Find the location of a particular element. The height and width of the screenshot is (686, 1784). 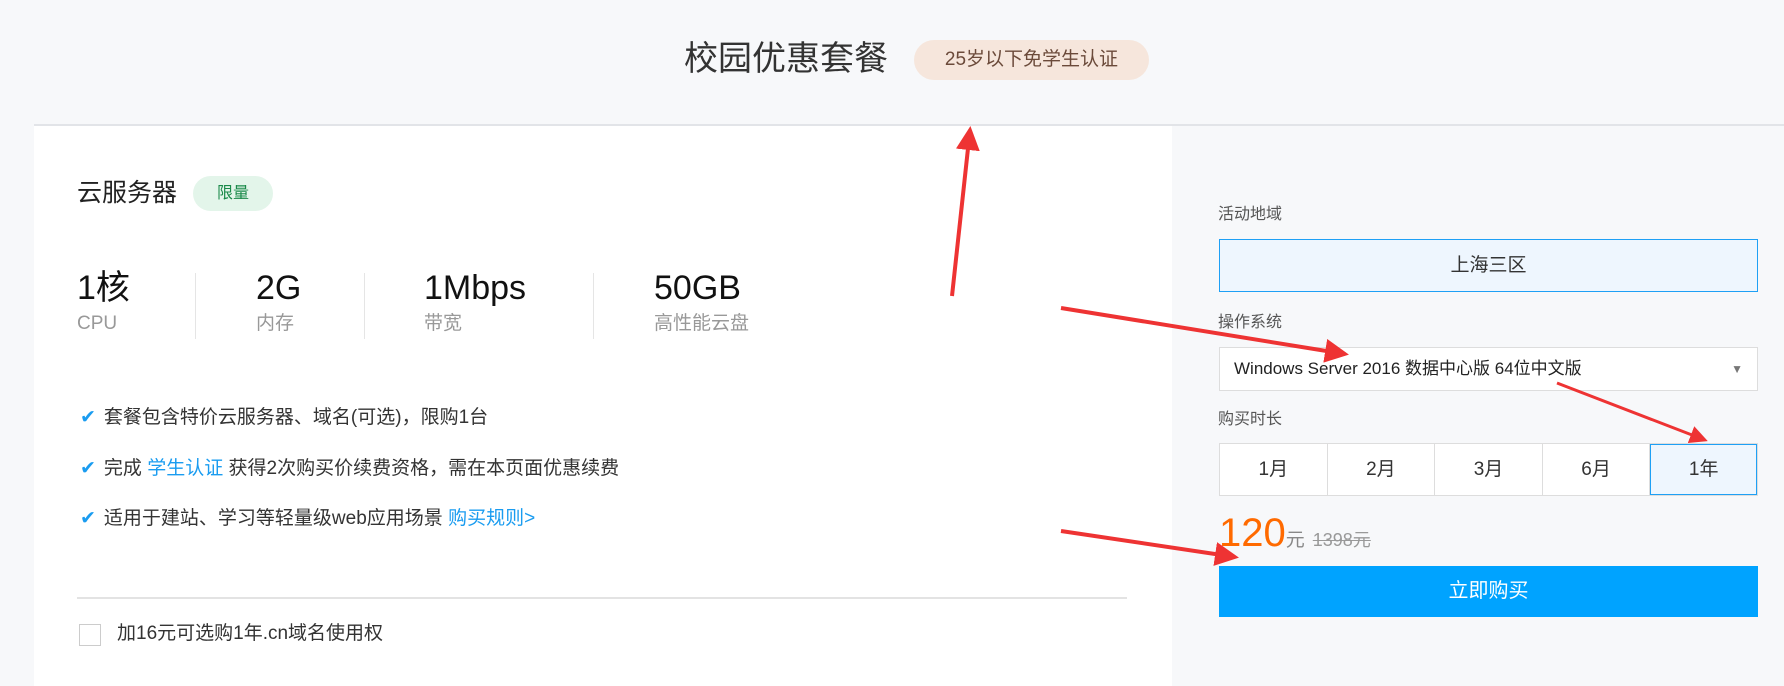

feature-text: 完成 is located at coordinates (125, 468).